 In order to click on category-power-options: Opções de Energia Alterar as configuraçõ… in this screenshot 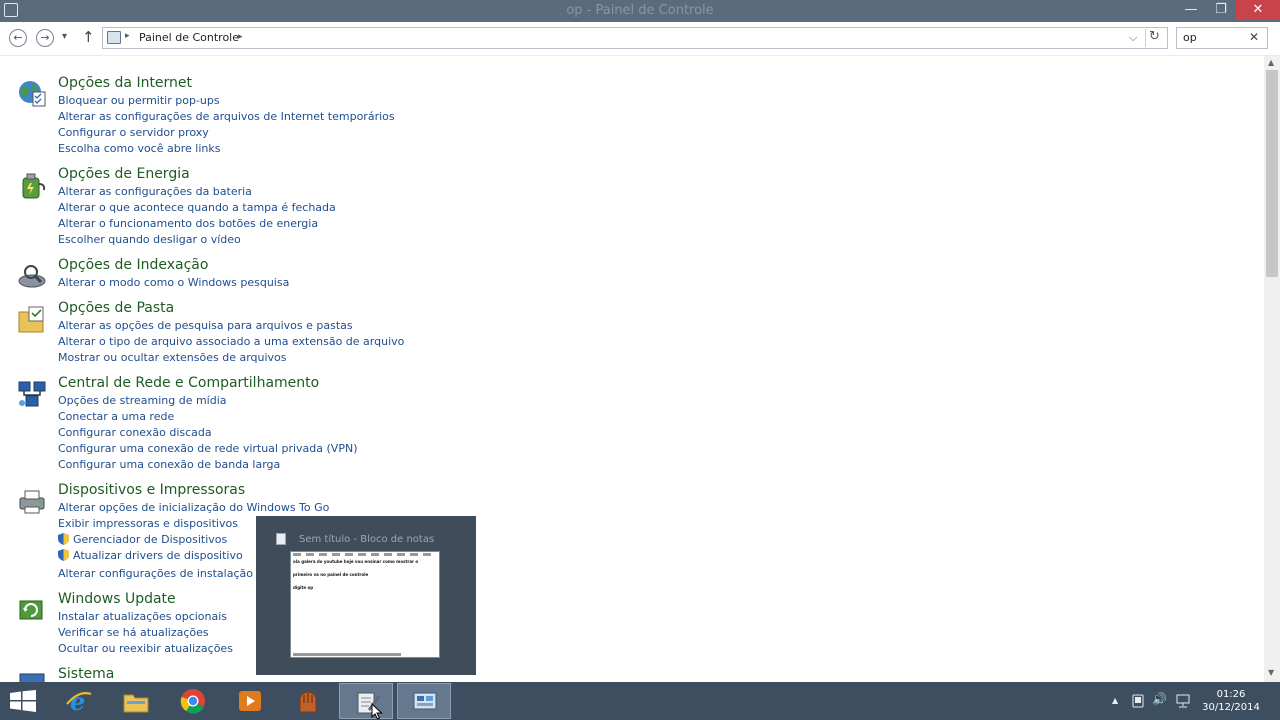, I will do `click(631, 216)`.